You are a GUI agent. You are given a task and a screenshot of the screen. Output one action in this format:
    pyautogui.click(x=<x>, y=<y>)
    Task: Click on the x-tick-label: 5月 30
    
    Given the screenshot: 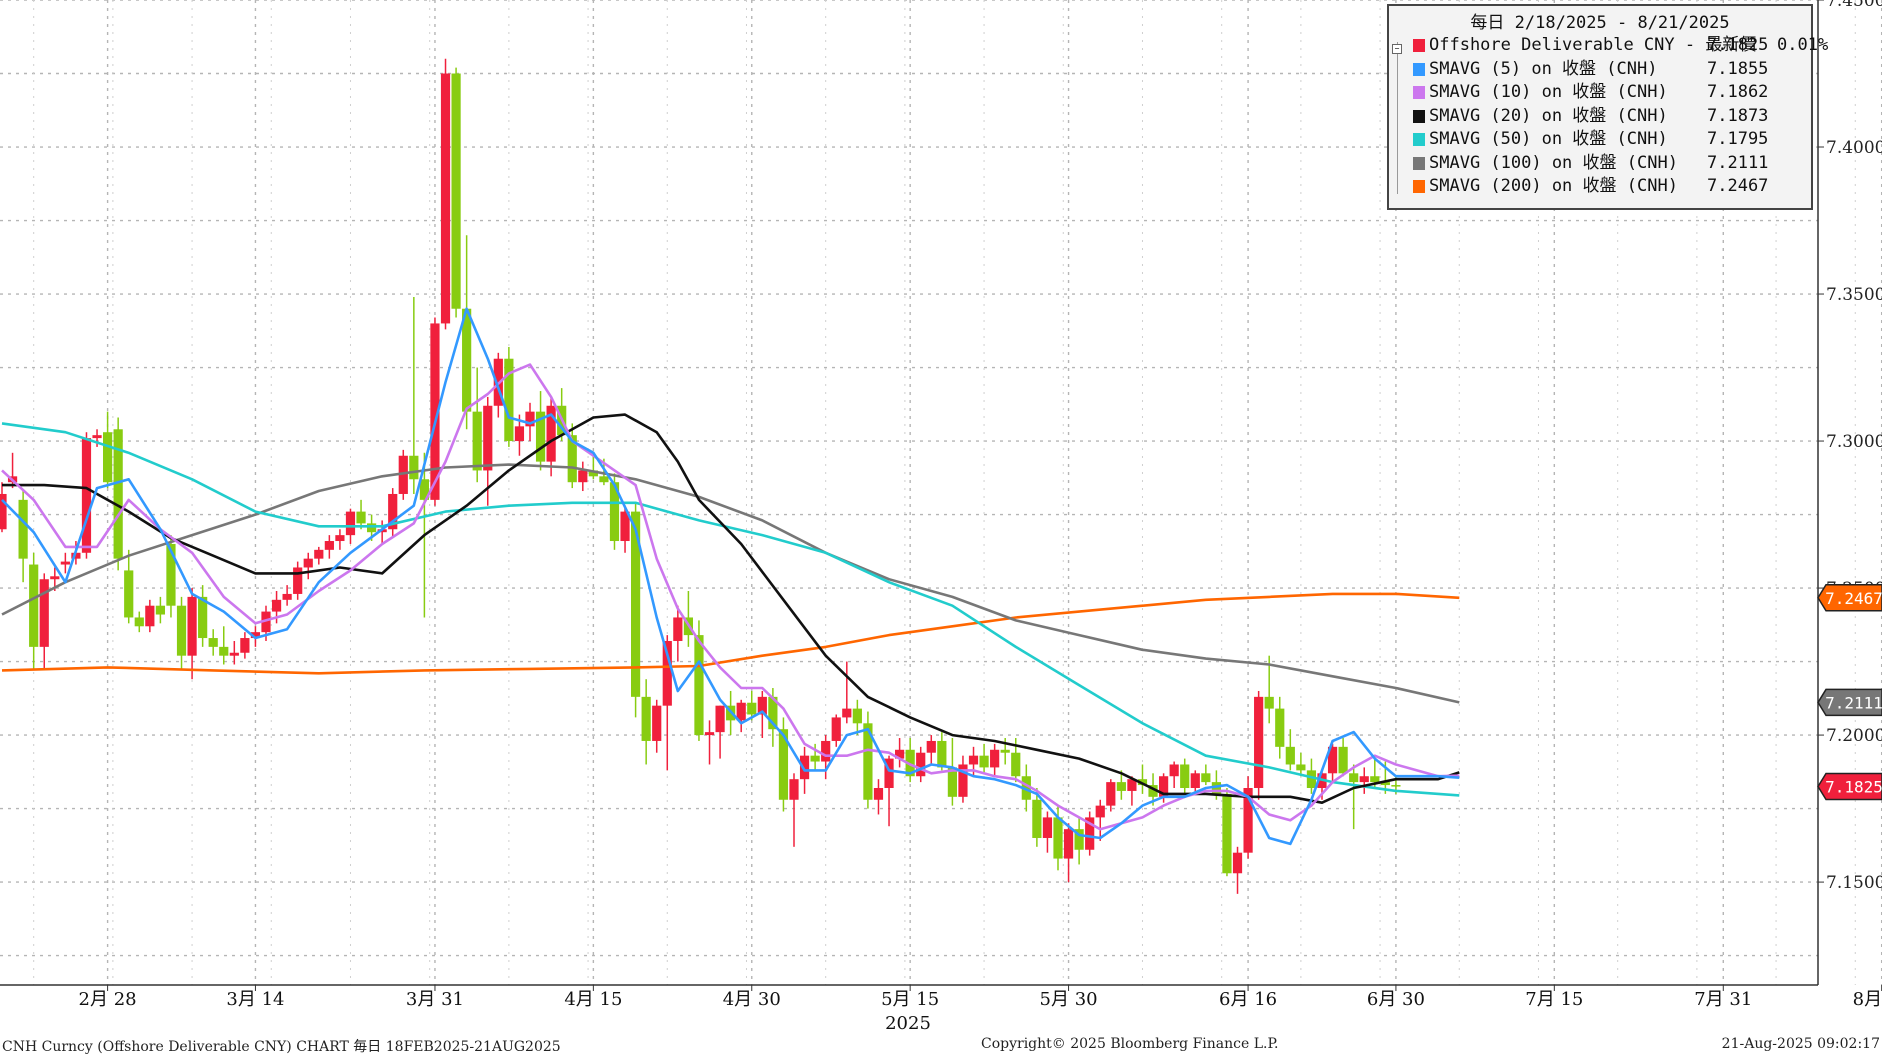 What is the action you would take?
    pyautogui.click(x=1069, y=999)
    